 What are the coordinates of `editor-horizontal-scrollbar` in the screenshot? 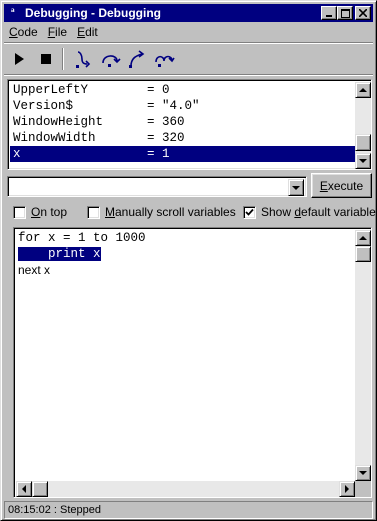 It's located at (185, 489).